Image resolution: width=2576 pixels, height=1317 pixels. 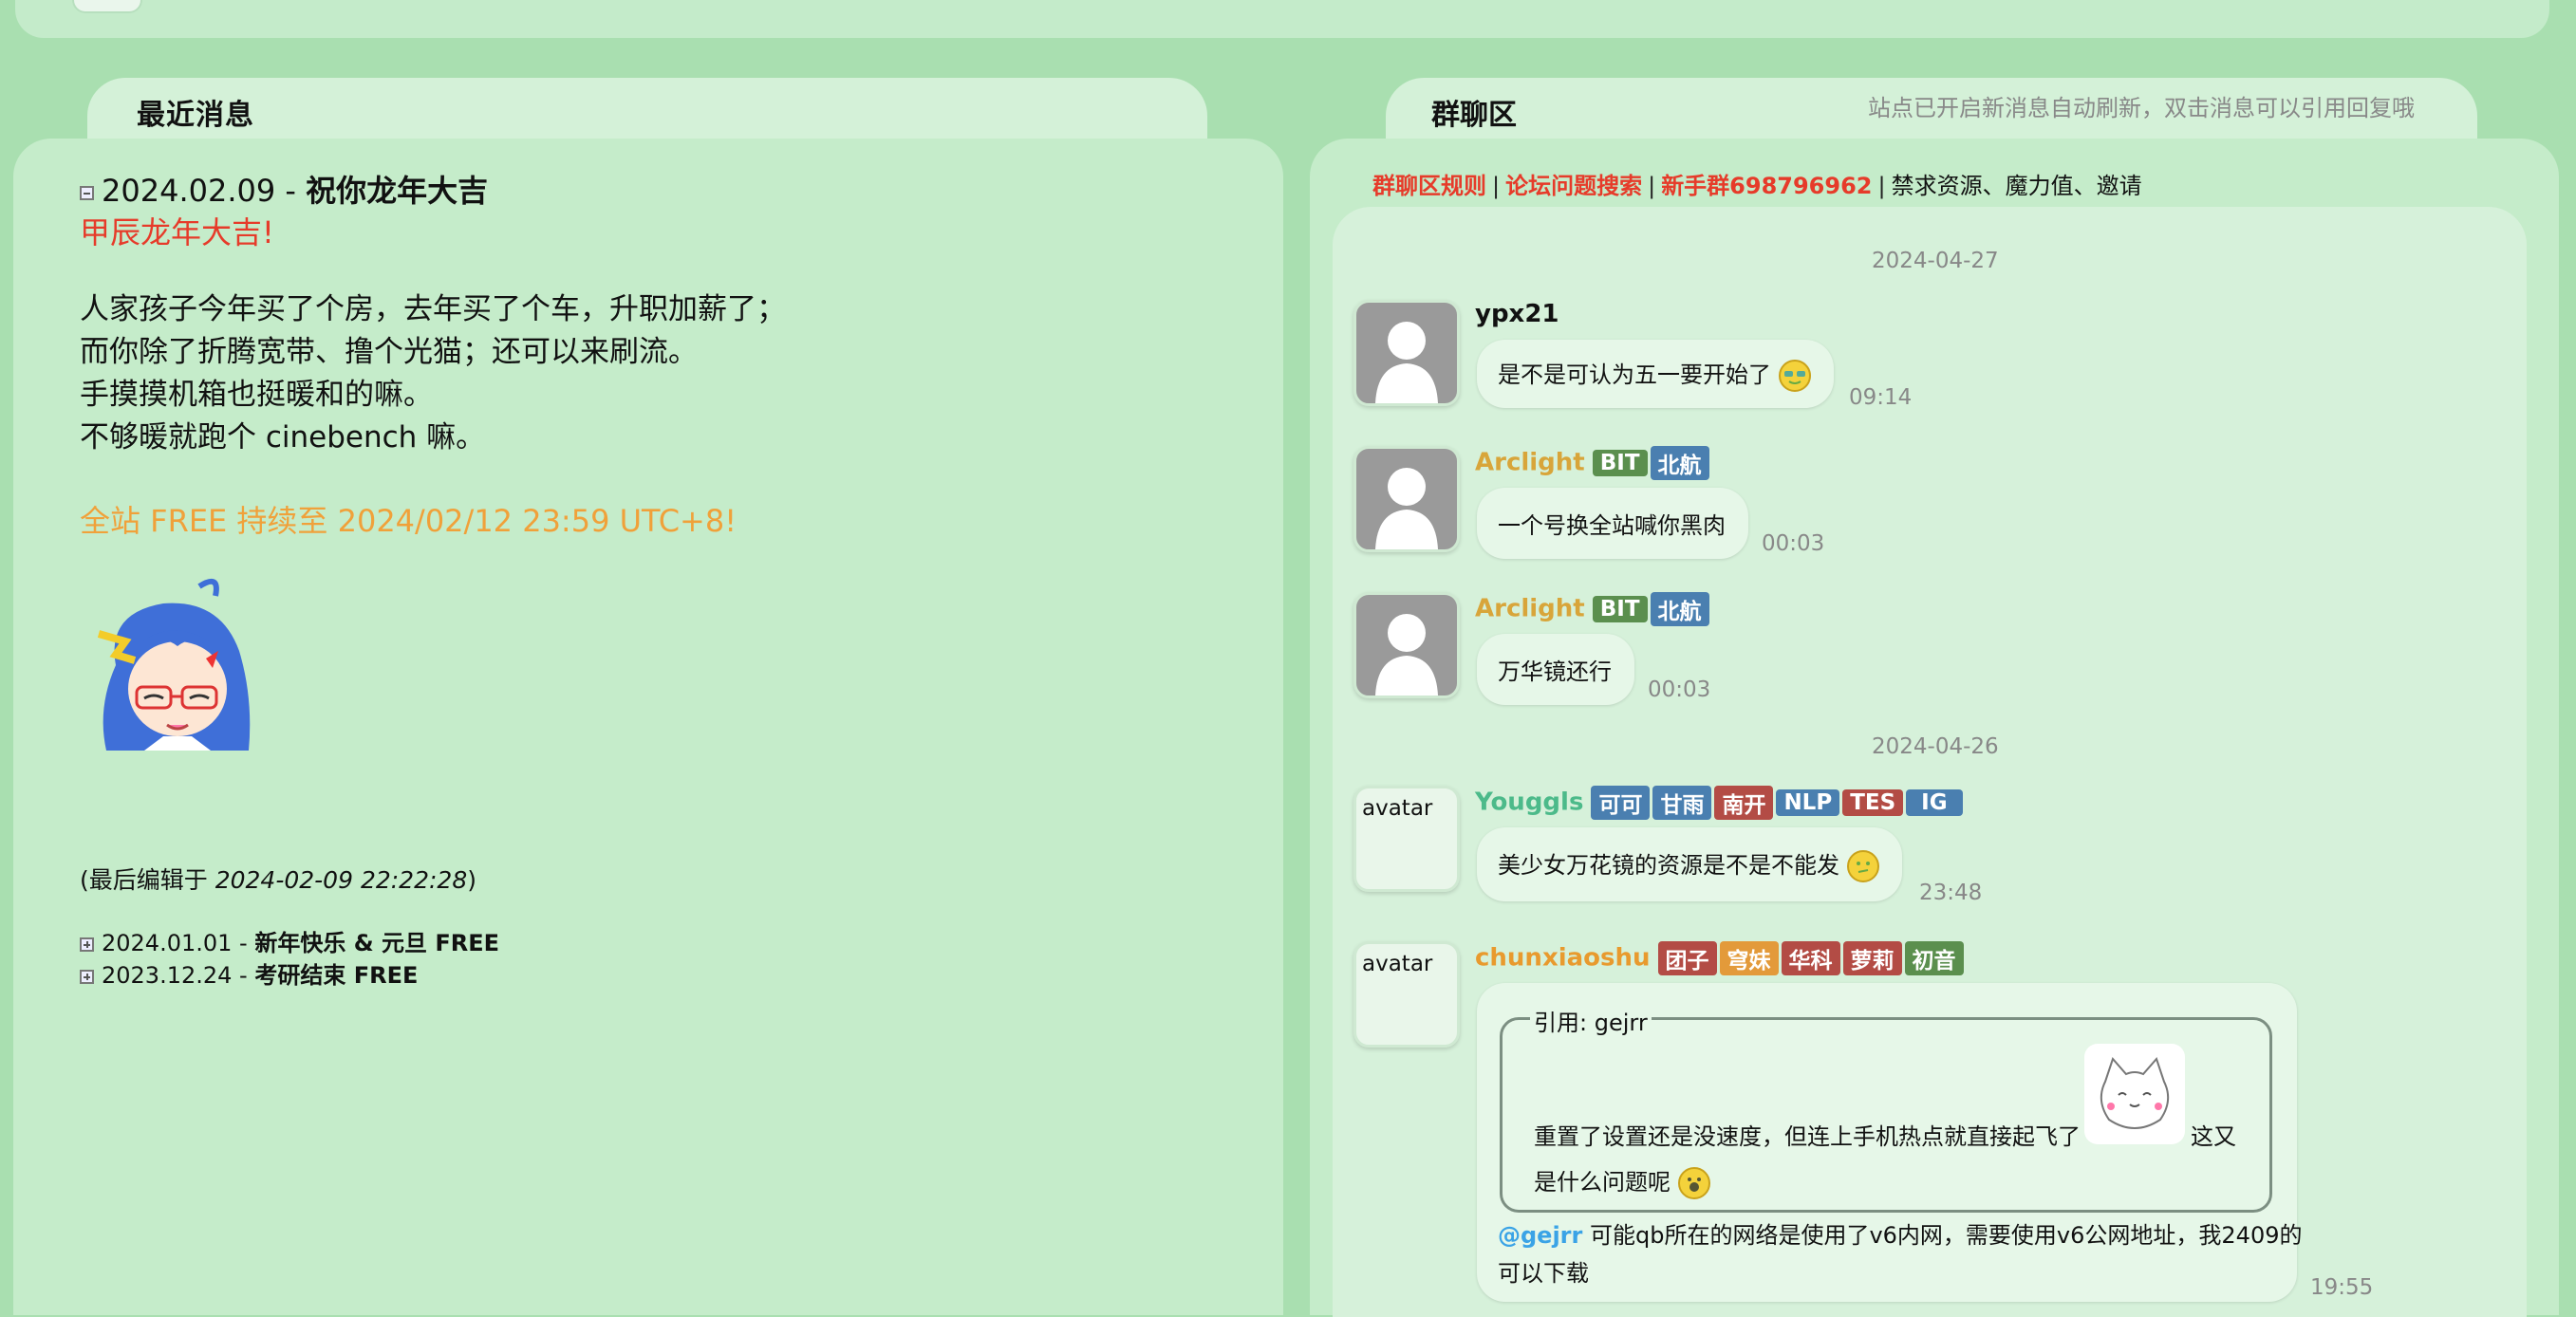 I want to click on top-tab-nub, so click(x=107, y=6).